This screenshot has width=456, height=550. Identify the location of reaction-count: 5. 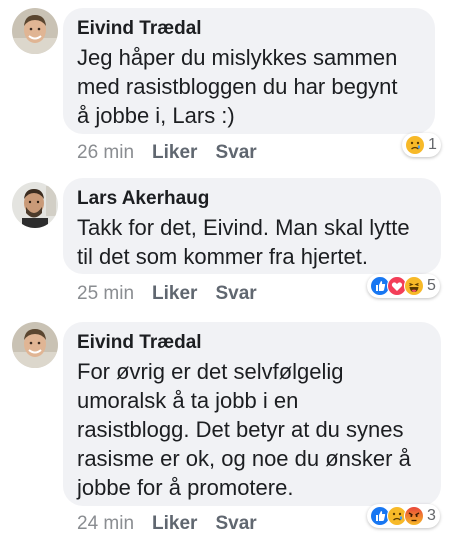
(431, 285).